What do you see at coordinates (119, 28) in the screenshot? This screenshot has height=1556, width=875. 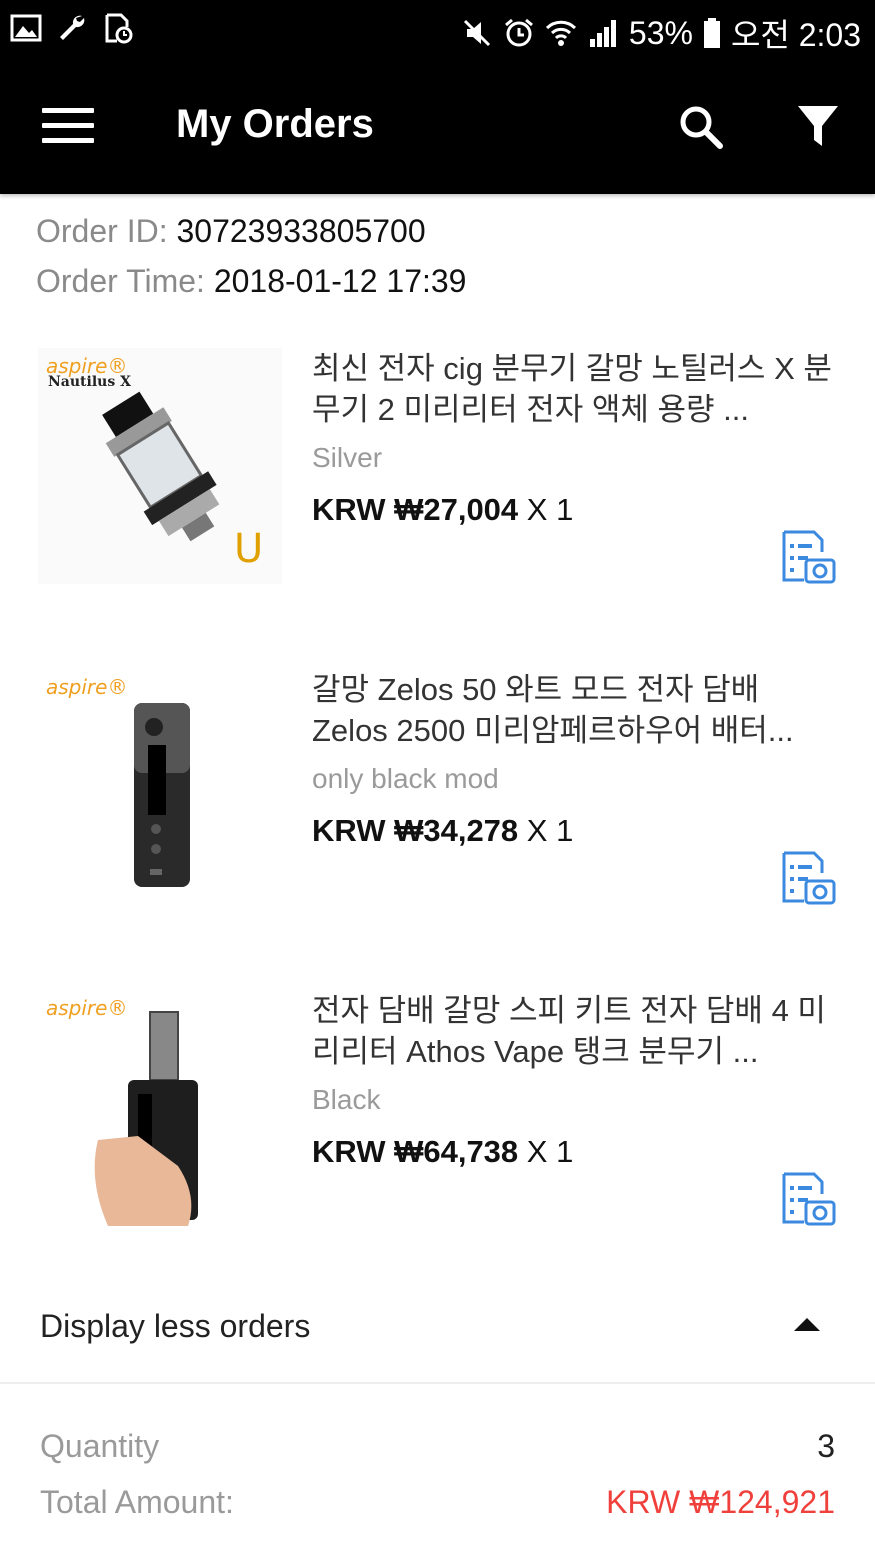 I see `clock-file-icon` at bounding box center [119, 28].